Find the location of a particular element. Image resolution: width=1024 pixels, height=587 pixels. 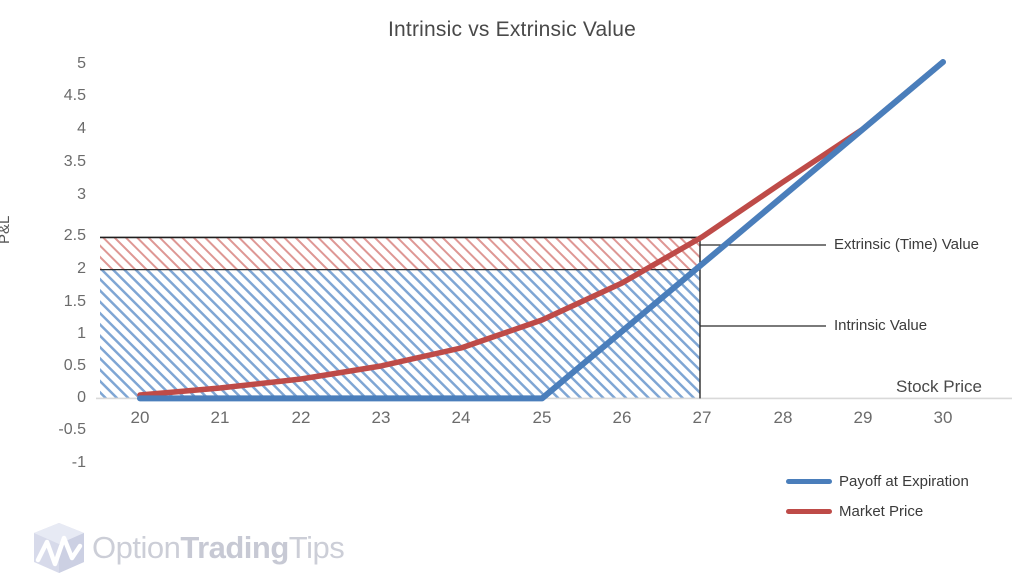

watermark-text-part-1: Option is located at coordinates (136, 547).